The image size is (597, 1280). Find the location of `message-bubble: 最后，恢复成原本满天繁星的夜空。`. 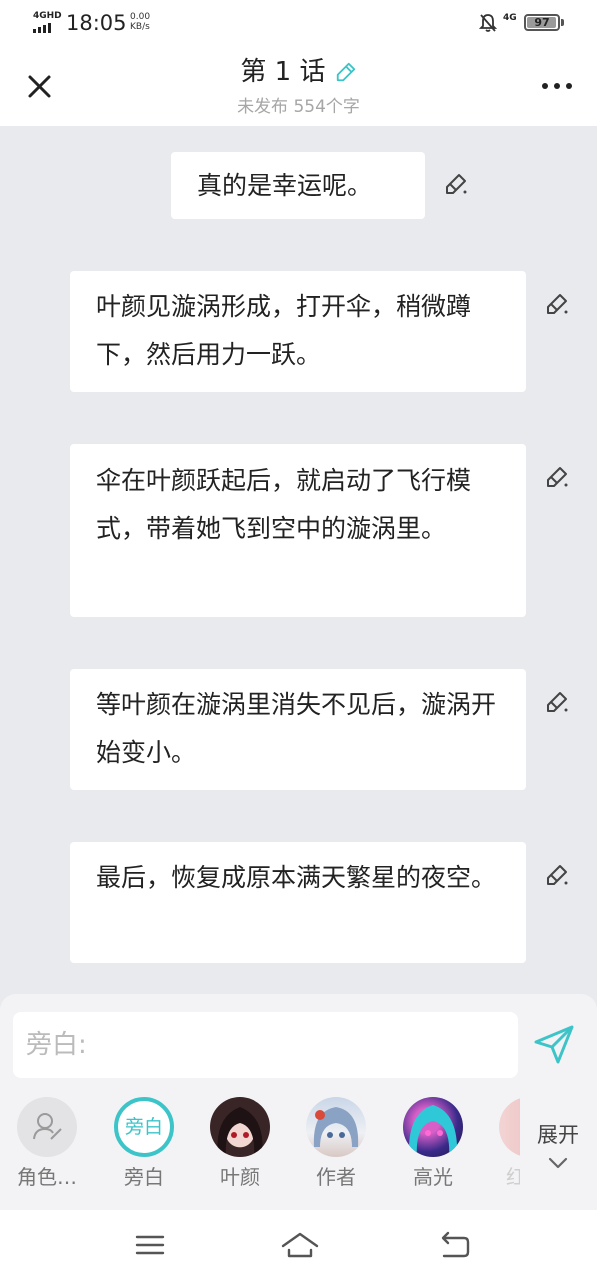

message-bubble: 最后，恢复成原本满天繁星的夜空。 is located at coordinates (298, 902).